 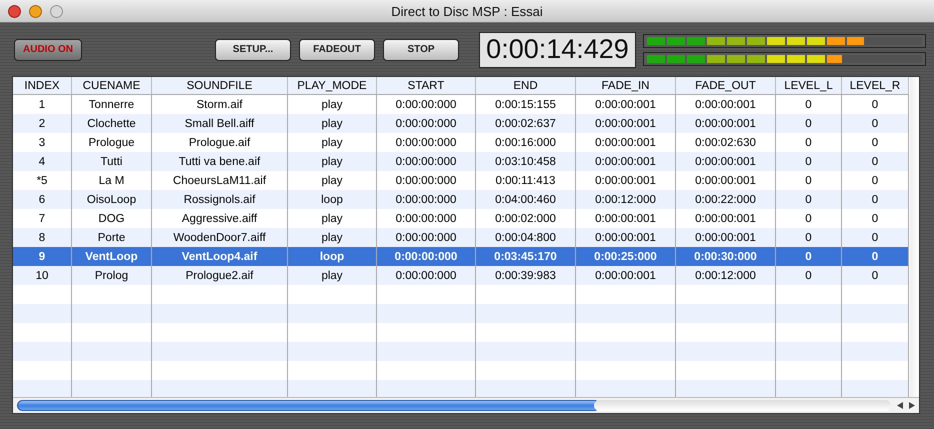 I want to click on scroll-right-icon, so click(x=912, y=405).